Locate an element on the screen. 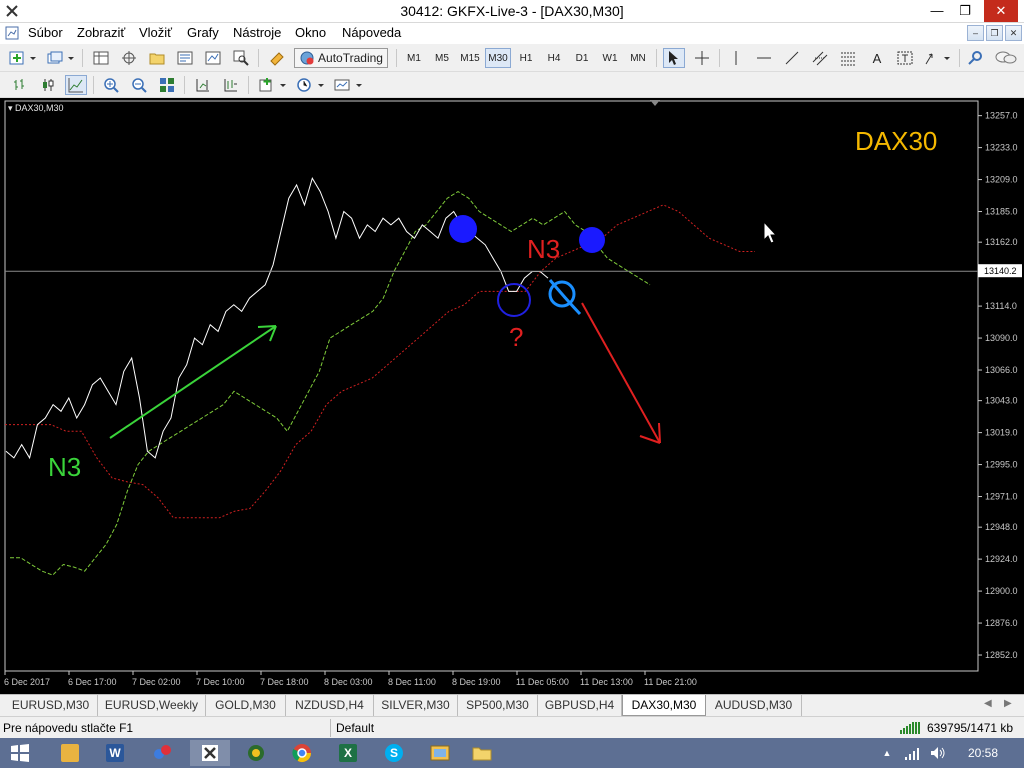 The image size is (1024, 768). timeframe-w1-button: W1 is located at coordinates (610, 58).